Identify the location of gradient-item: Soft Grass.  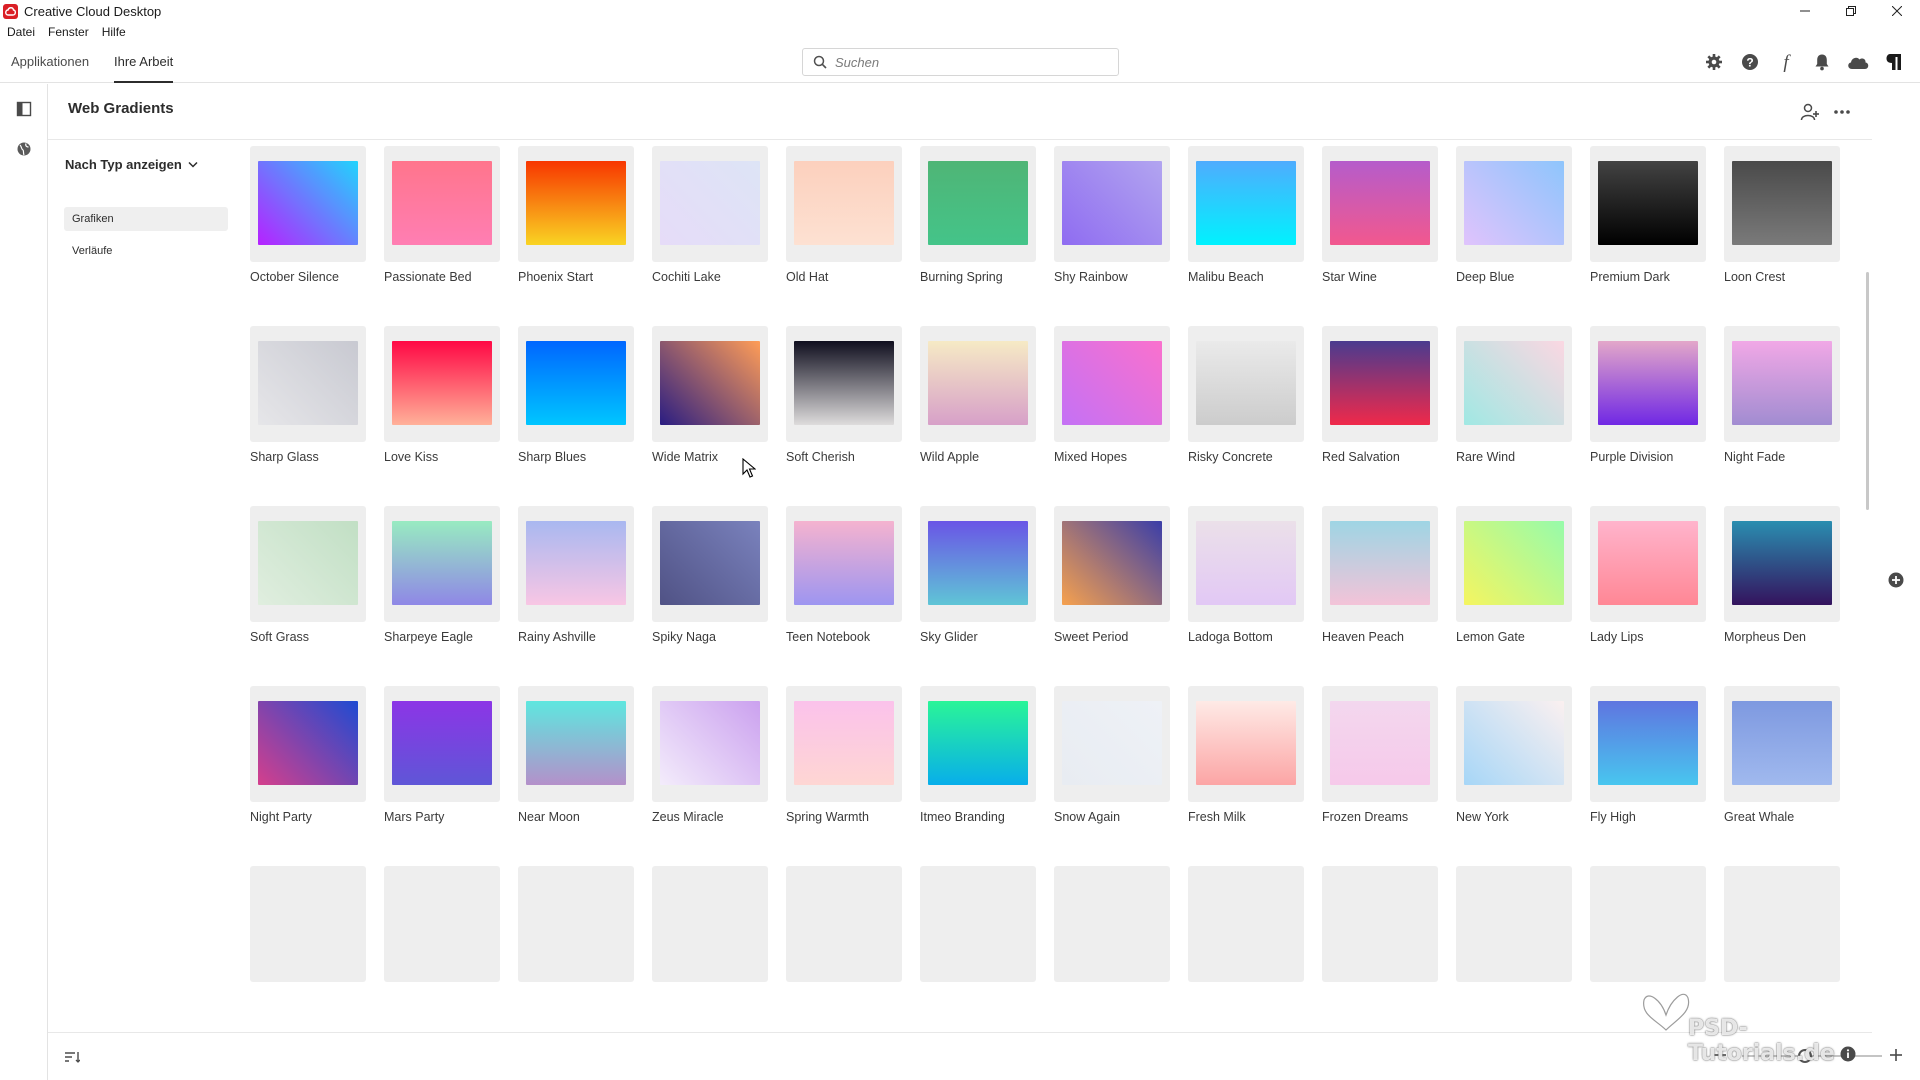
(308, 596).